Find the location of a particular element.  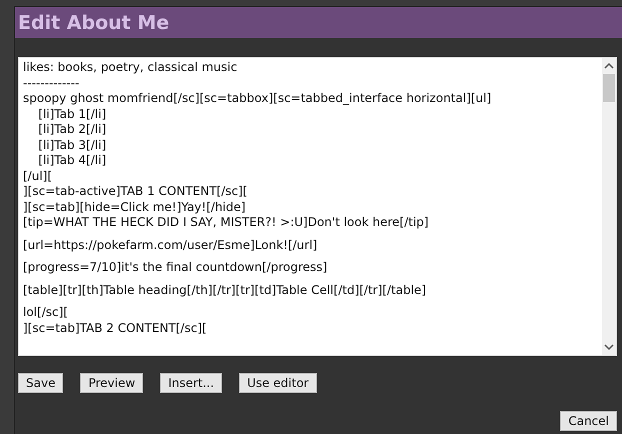

editor-text-line: [li]Tab 4[/li] is located at coordinates (71, 160).